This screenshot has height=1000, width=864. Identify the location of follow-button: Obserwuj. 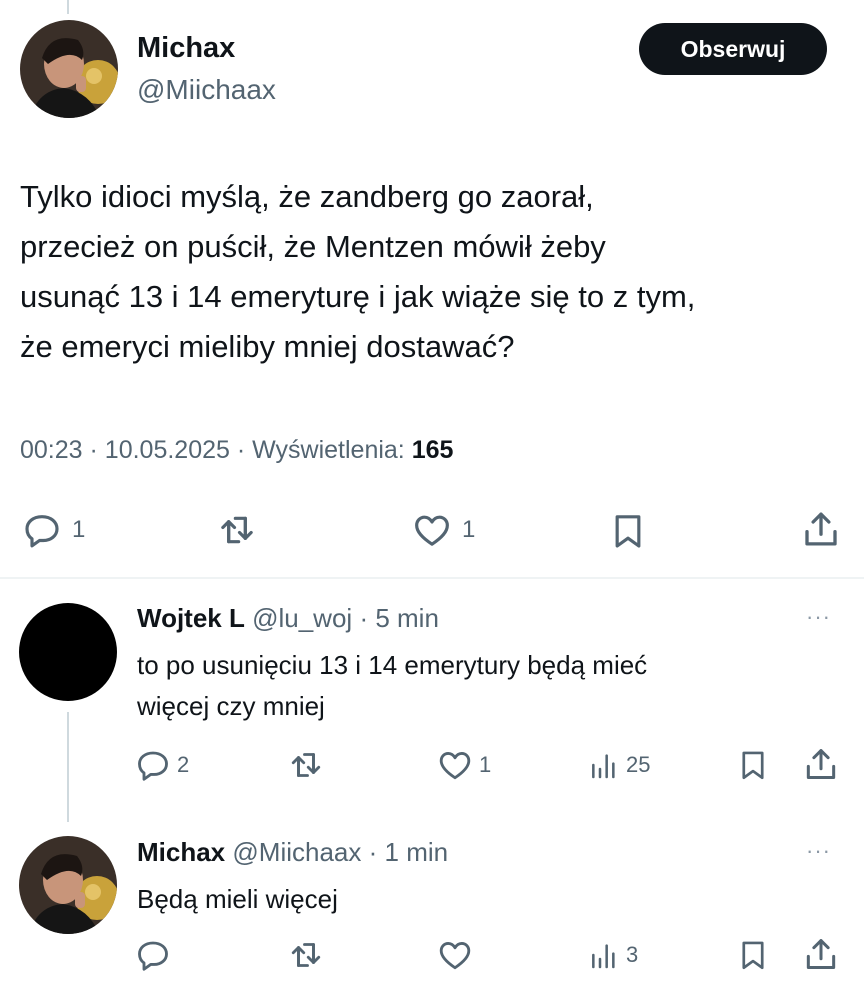
(733, 49).